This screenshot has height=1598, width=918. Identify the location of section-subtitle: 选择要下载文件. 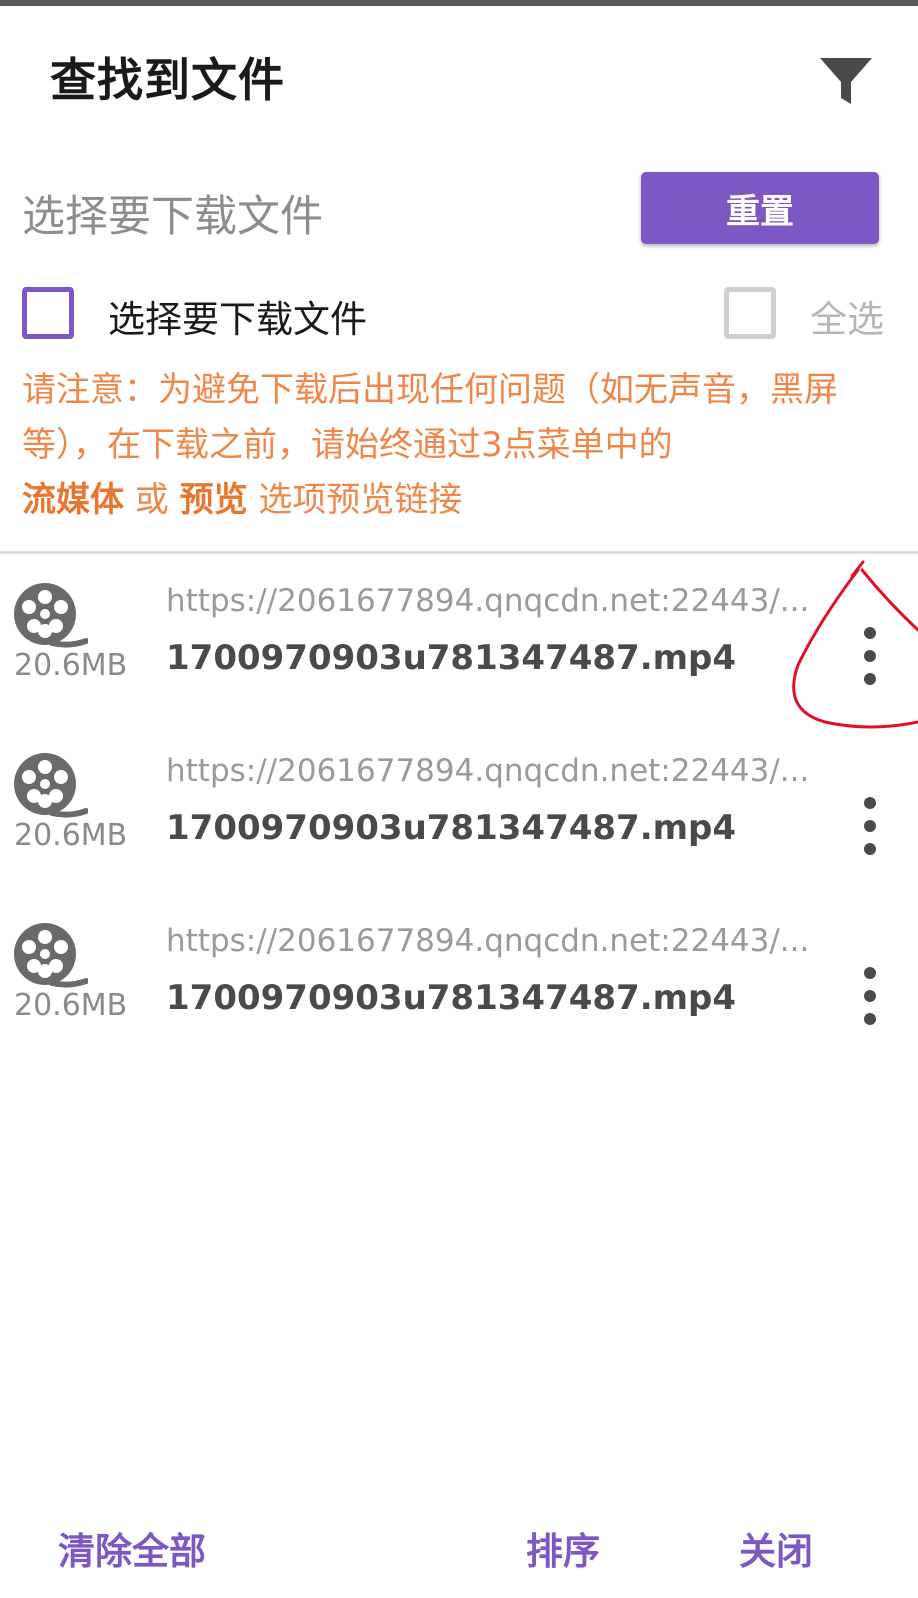
(172, 217).